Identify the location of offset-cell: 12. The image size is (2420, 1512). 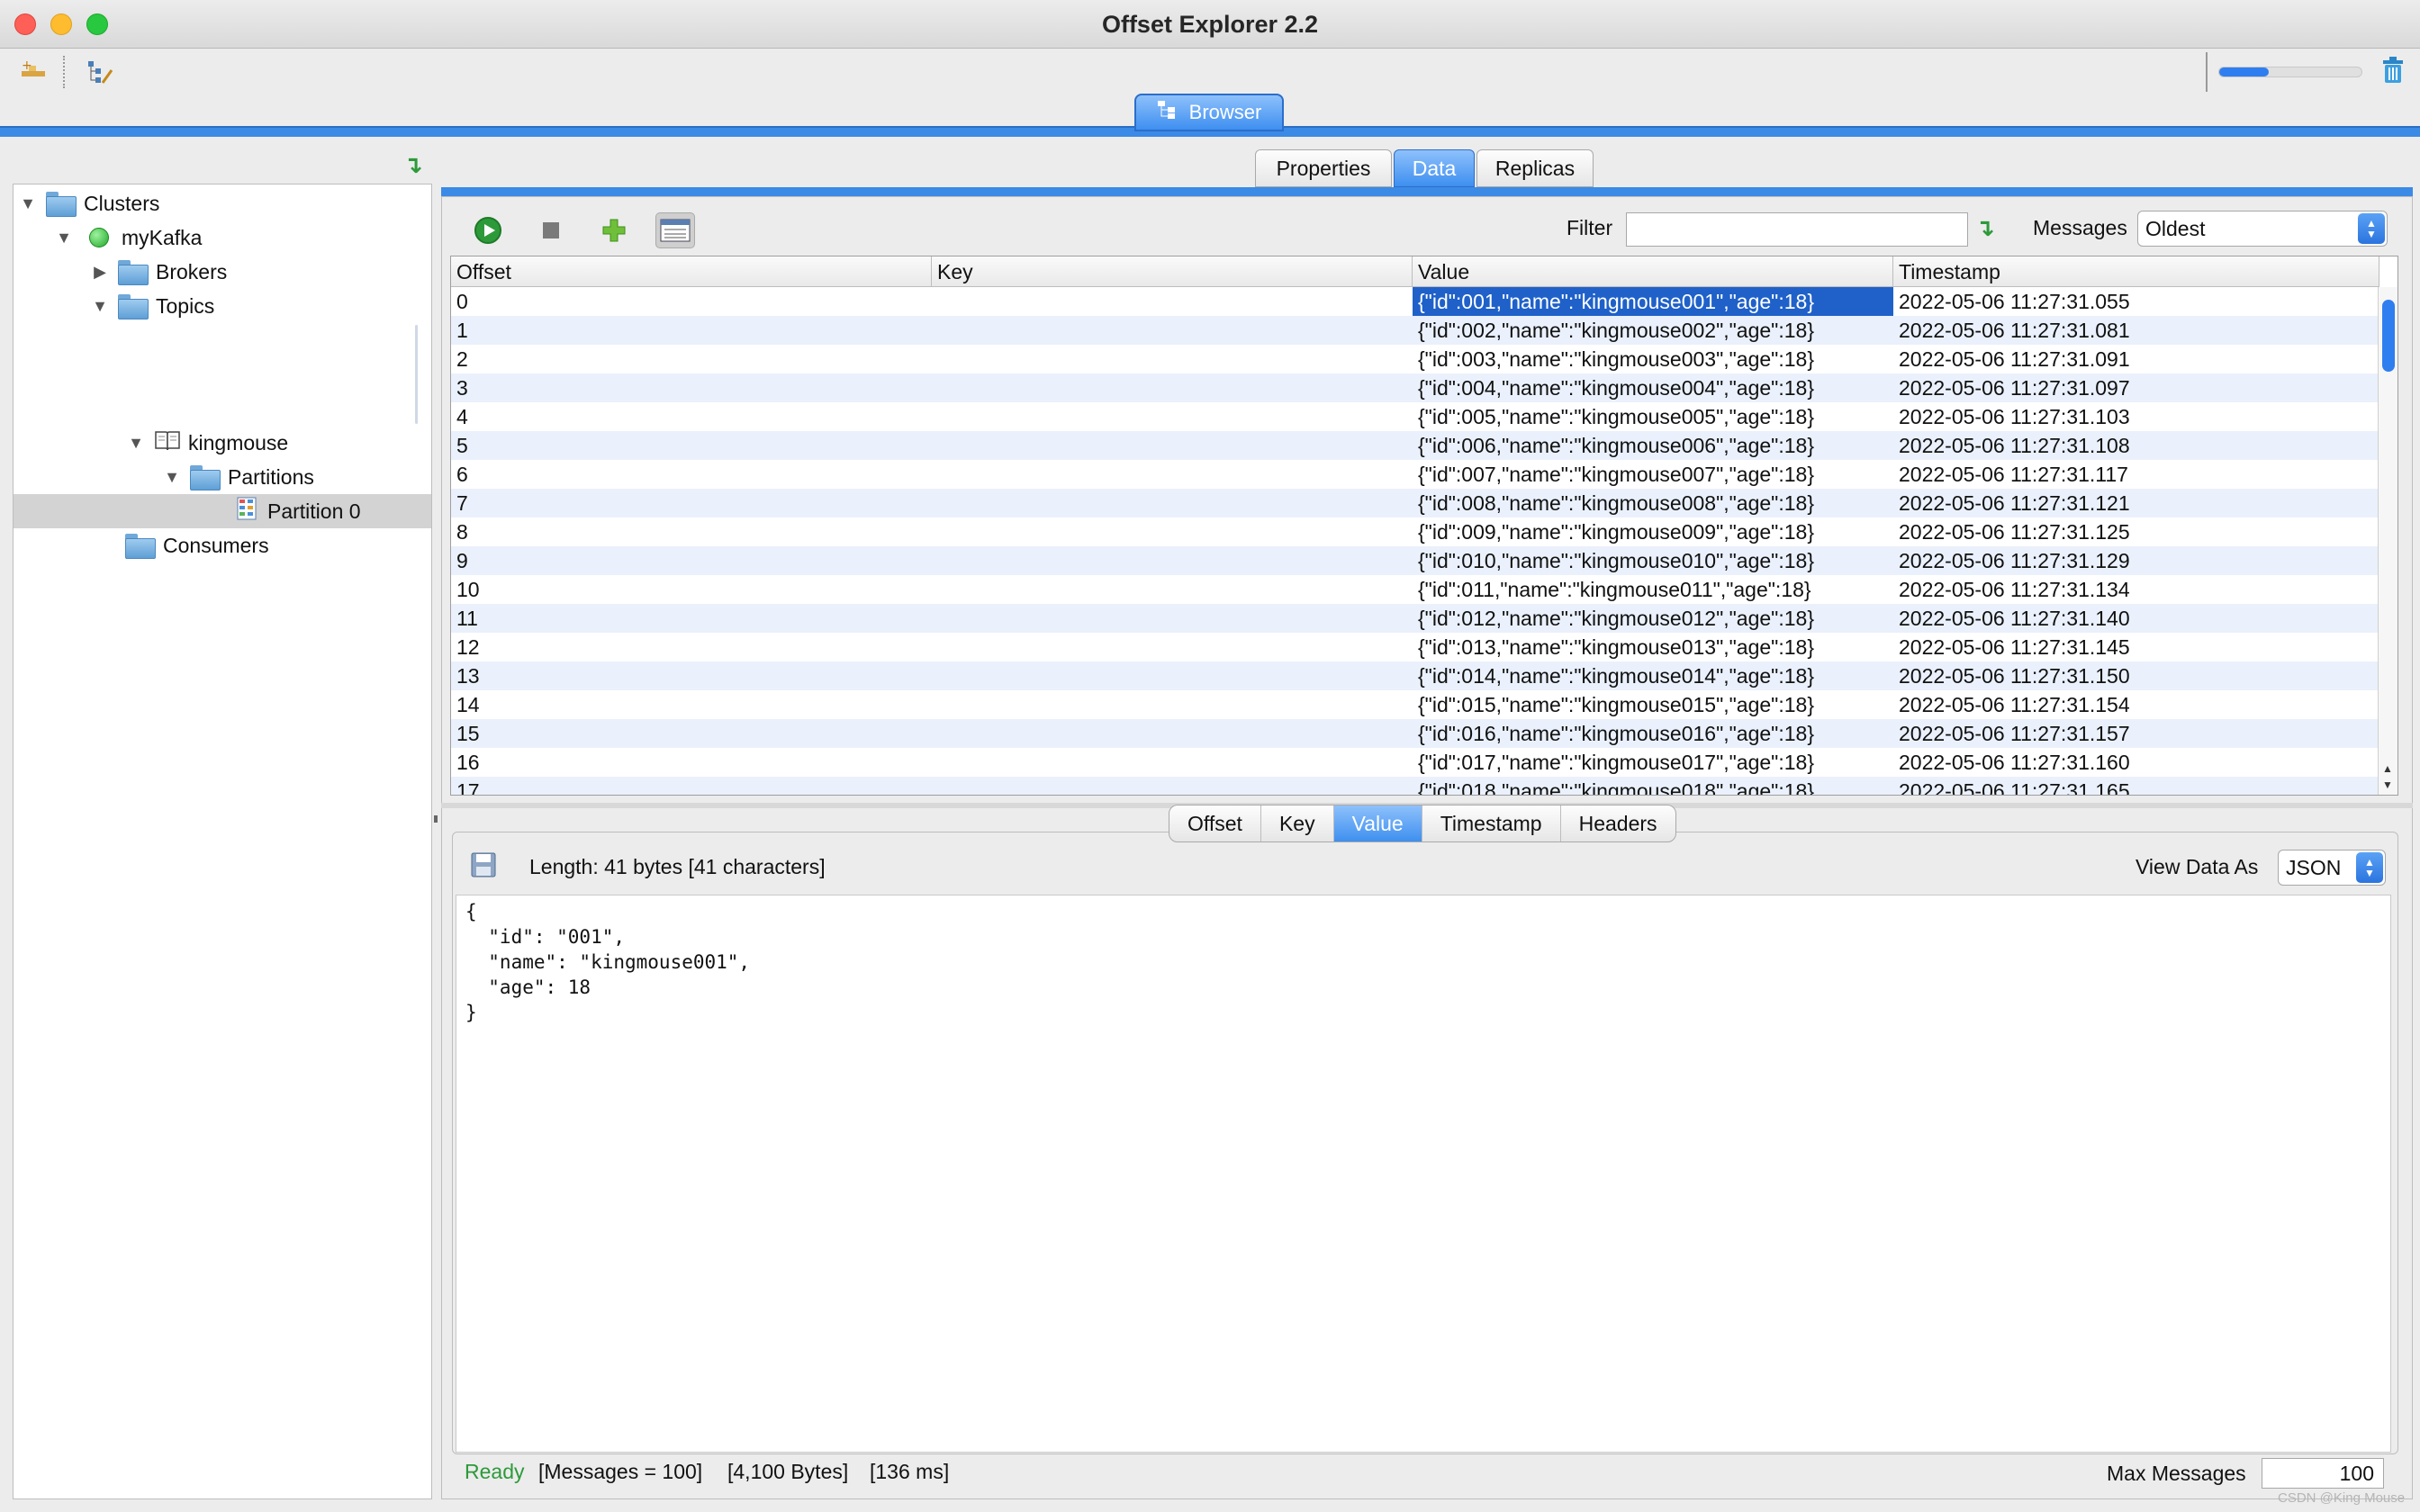
(691, 647).